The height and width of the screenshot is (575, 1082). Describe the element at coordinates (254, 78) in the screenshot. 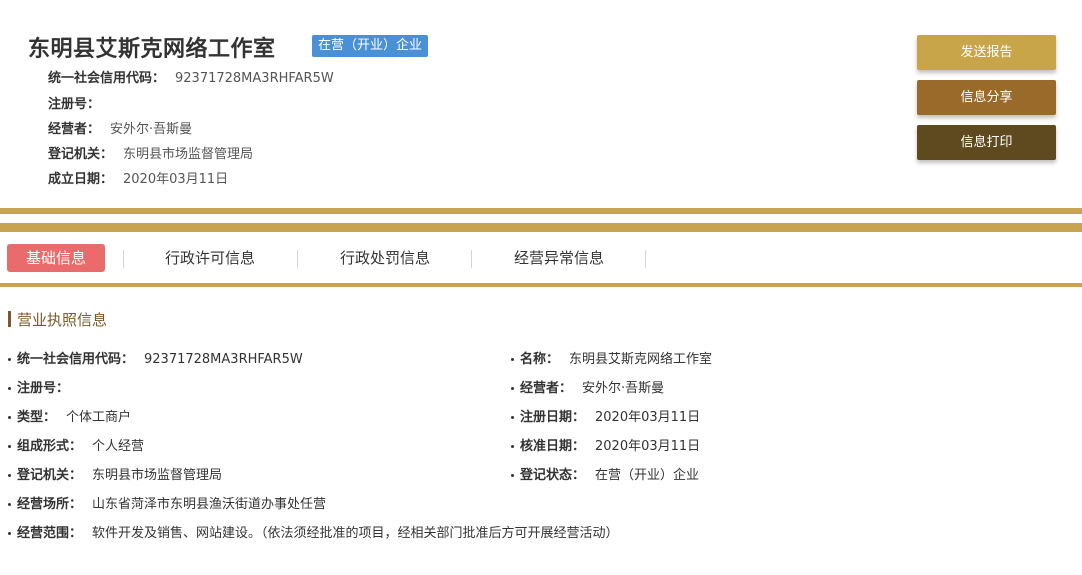

I see `meta-value: 92371728MA3RHFAR5W` at that location.